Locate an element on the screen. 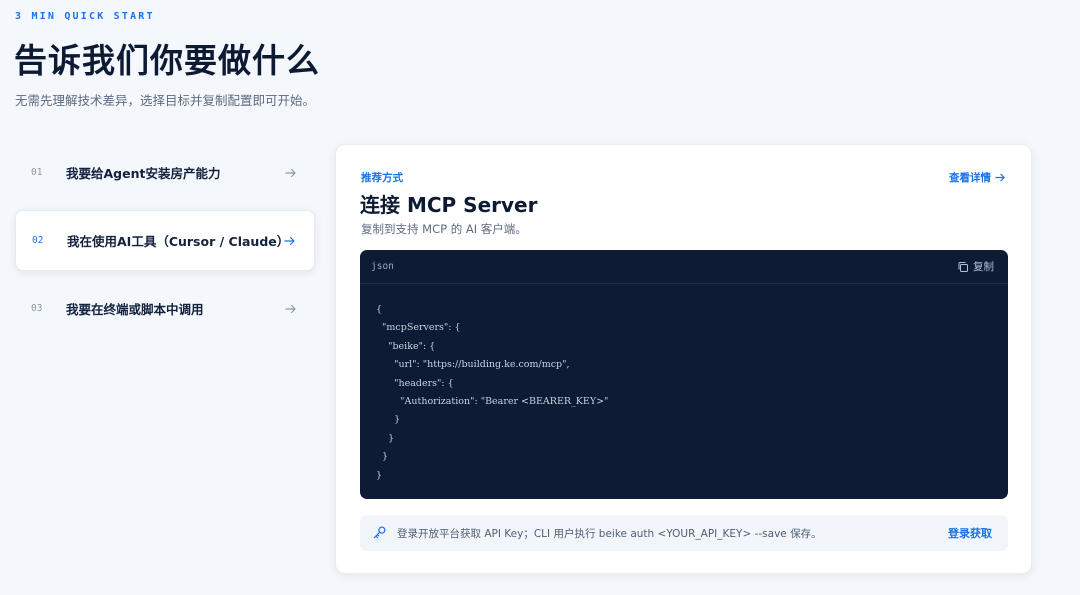  step-label: 我要给Agent安装房产能力 is located at coordinates (143, 173).